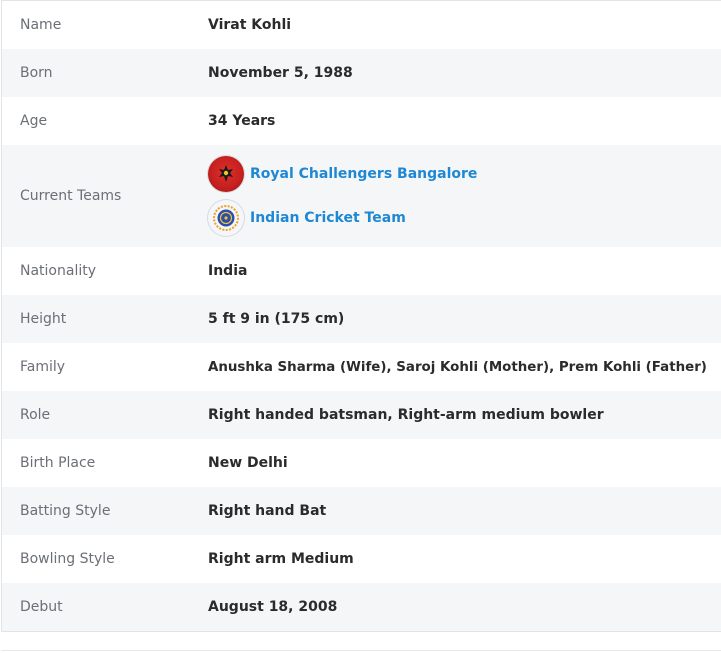 The width and height of the screenshot is (721, 653). I want to click on info-row-age: Age 34 Years, so click(361, 121).